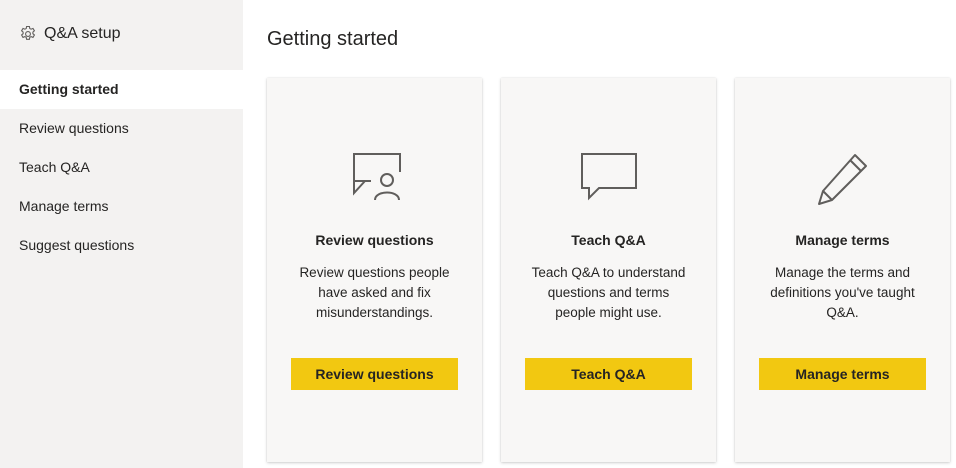 Image resolution: width=956 pixels, height=468 pixels. What do you see at coordinates (375, 180) in the screenshot?
I see `chat-person-icon` at bounding box center [375, 180].